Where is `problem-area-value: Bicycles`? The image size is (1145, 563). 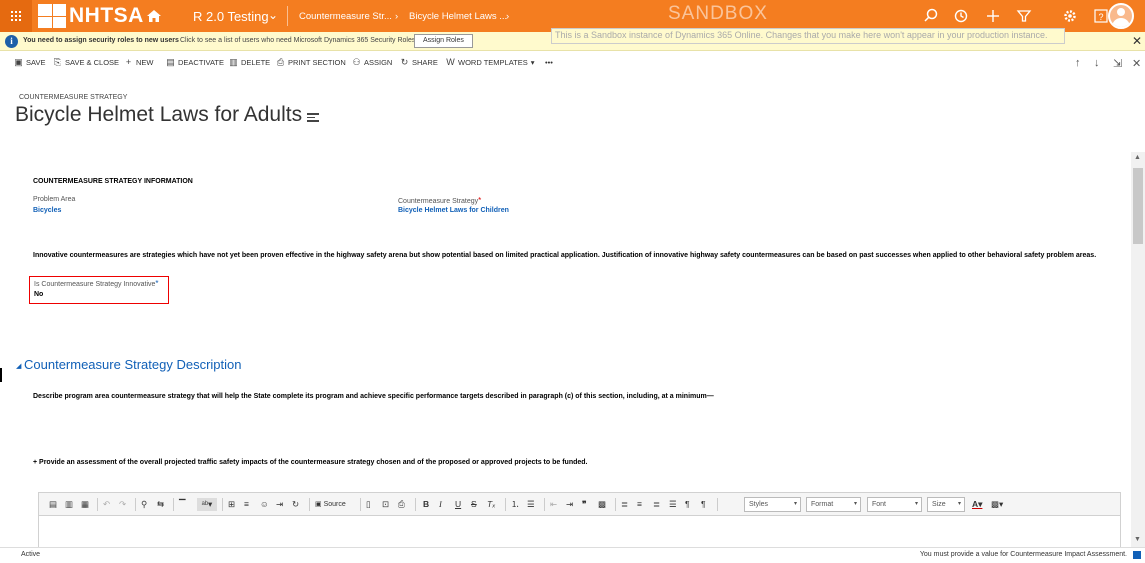
problem-area-value: Bicycles is located at coordinates (47, 210).